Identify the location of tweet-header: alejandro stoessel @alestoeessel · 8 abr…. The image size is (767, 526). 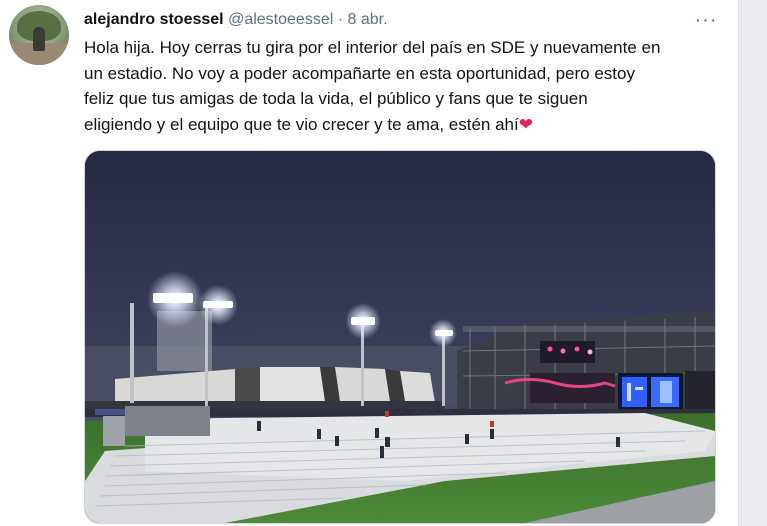
(236, 20).